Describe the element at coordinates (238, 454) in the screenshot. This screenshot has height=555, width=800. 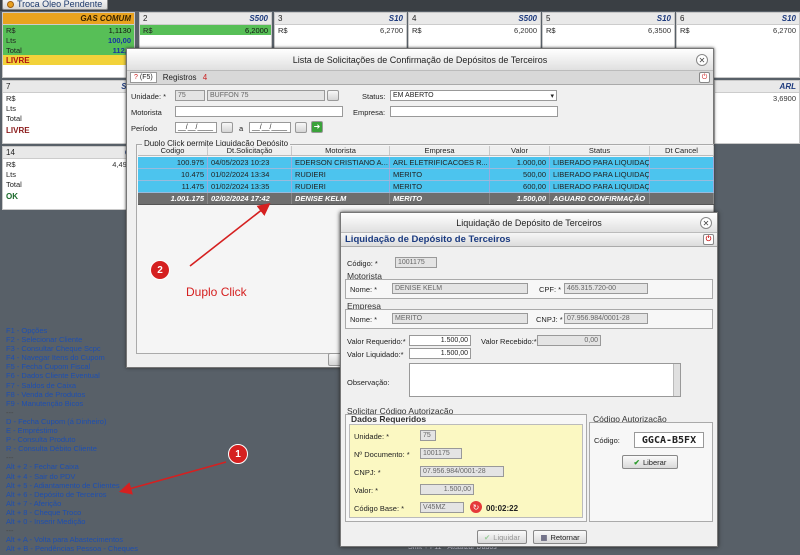
I see `annotation-1: 1` at that location.